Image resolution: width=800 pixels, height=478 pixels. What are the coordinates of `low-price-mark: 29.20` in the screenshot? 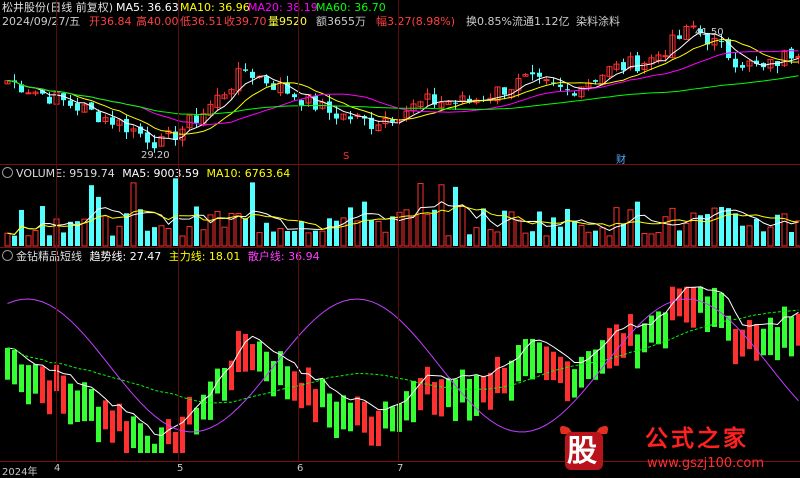 It's located at (155, 155).